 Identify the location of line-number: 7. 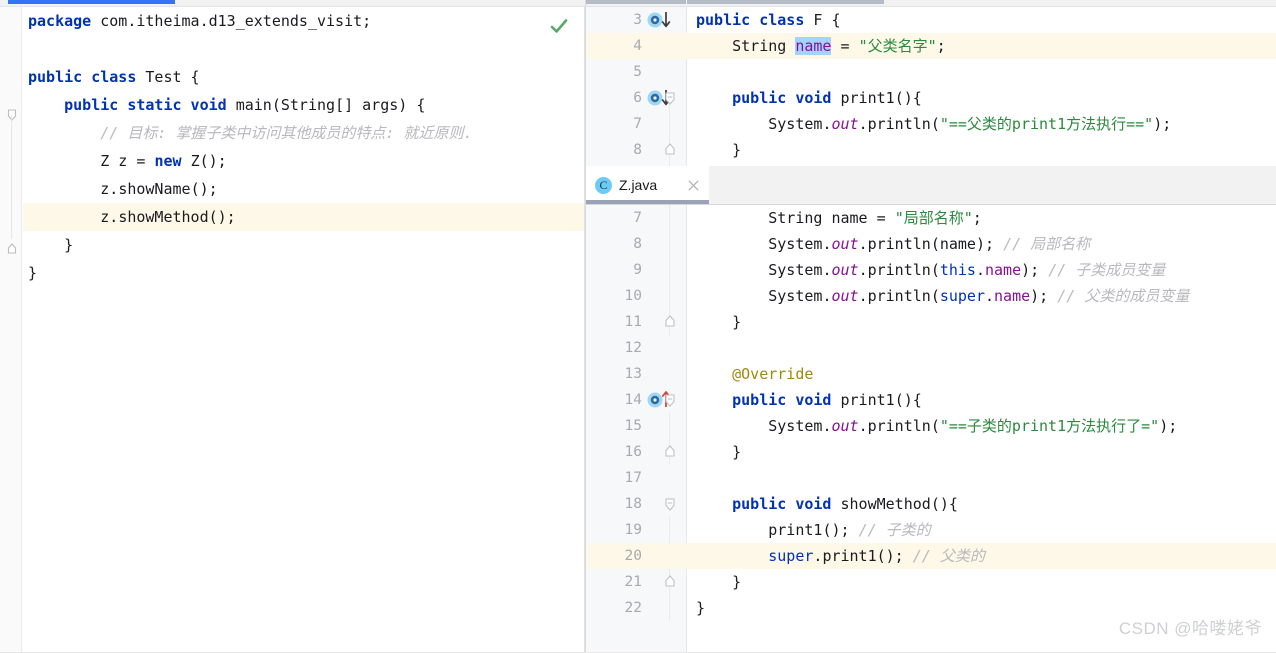
(637, 218).